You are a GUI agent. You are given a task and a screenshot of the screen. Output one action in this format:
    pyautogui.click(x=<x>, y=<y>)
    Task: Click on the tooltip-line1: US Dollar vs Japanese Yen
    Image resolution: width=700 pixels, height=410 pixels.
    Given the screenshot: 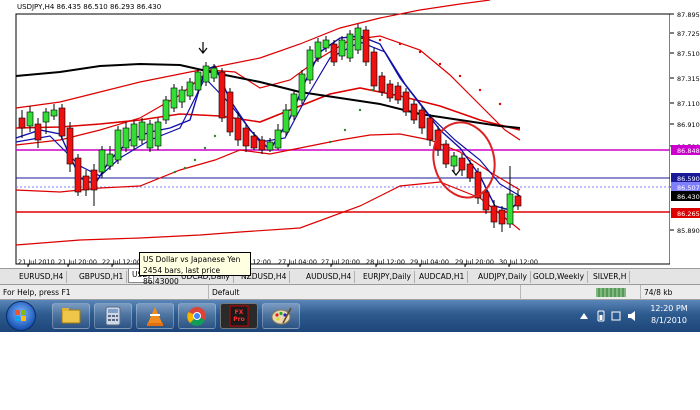 What is the action you would take?
    pyautogui.click(x=192, y=259)
    